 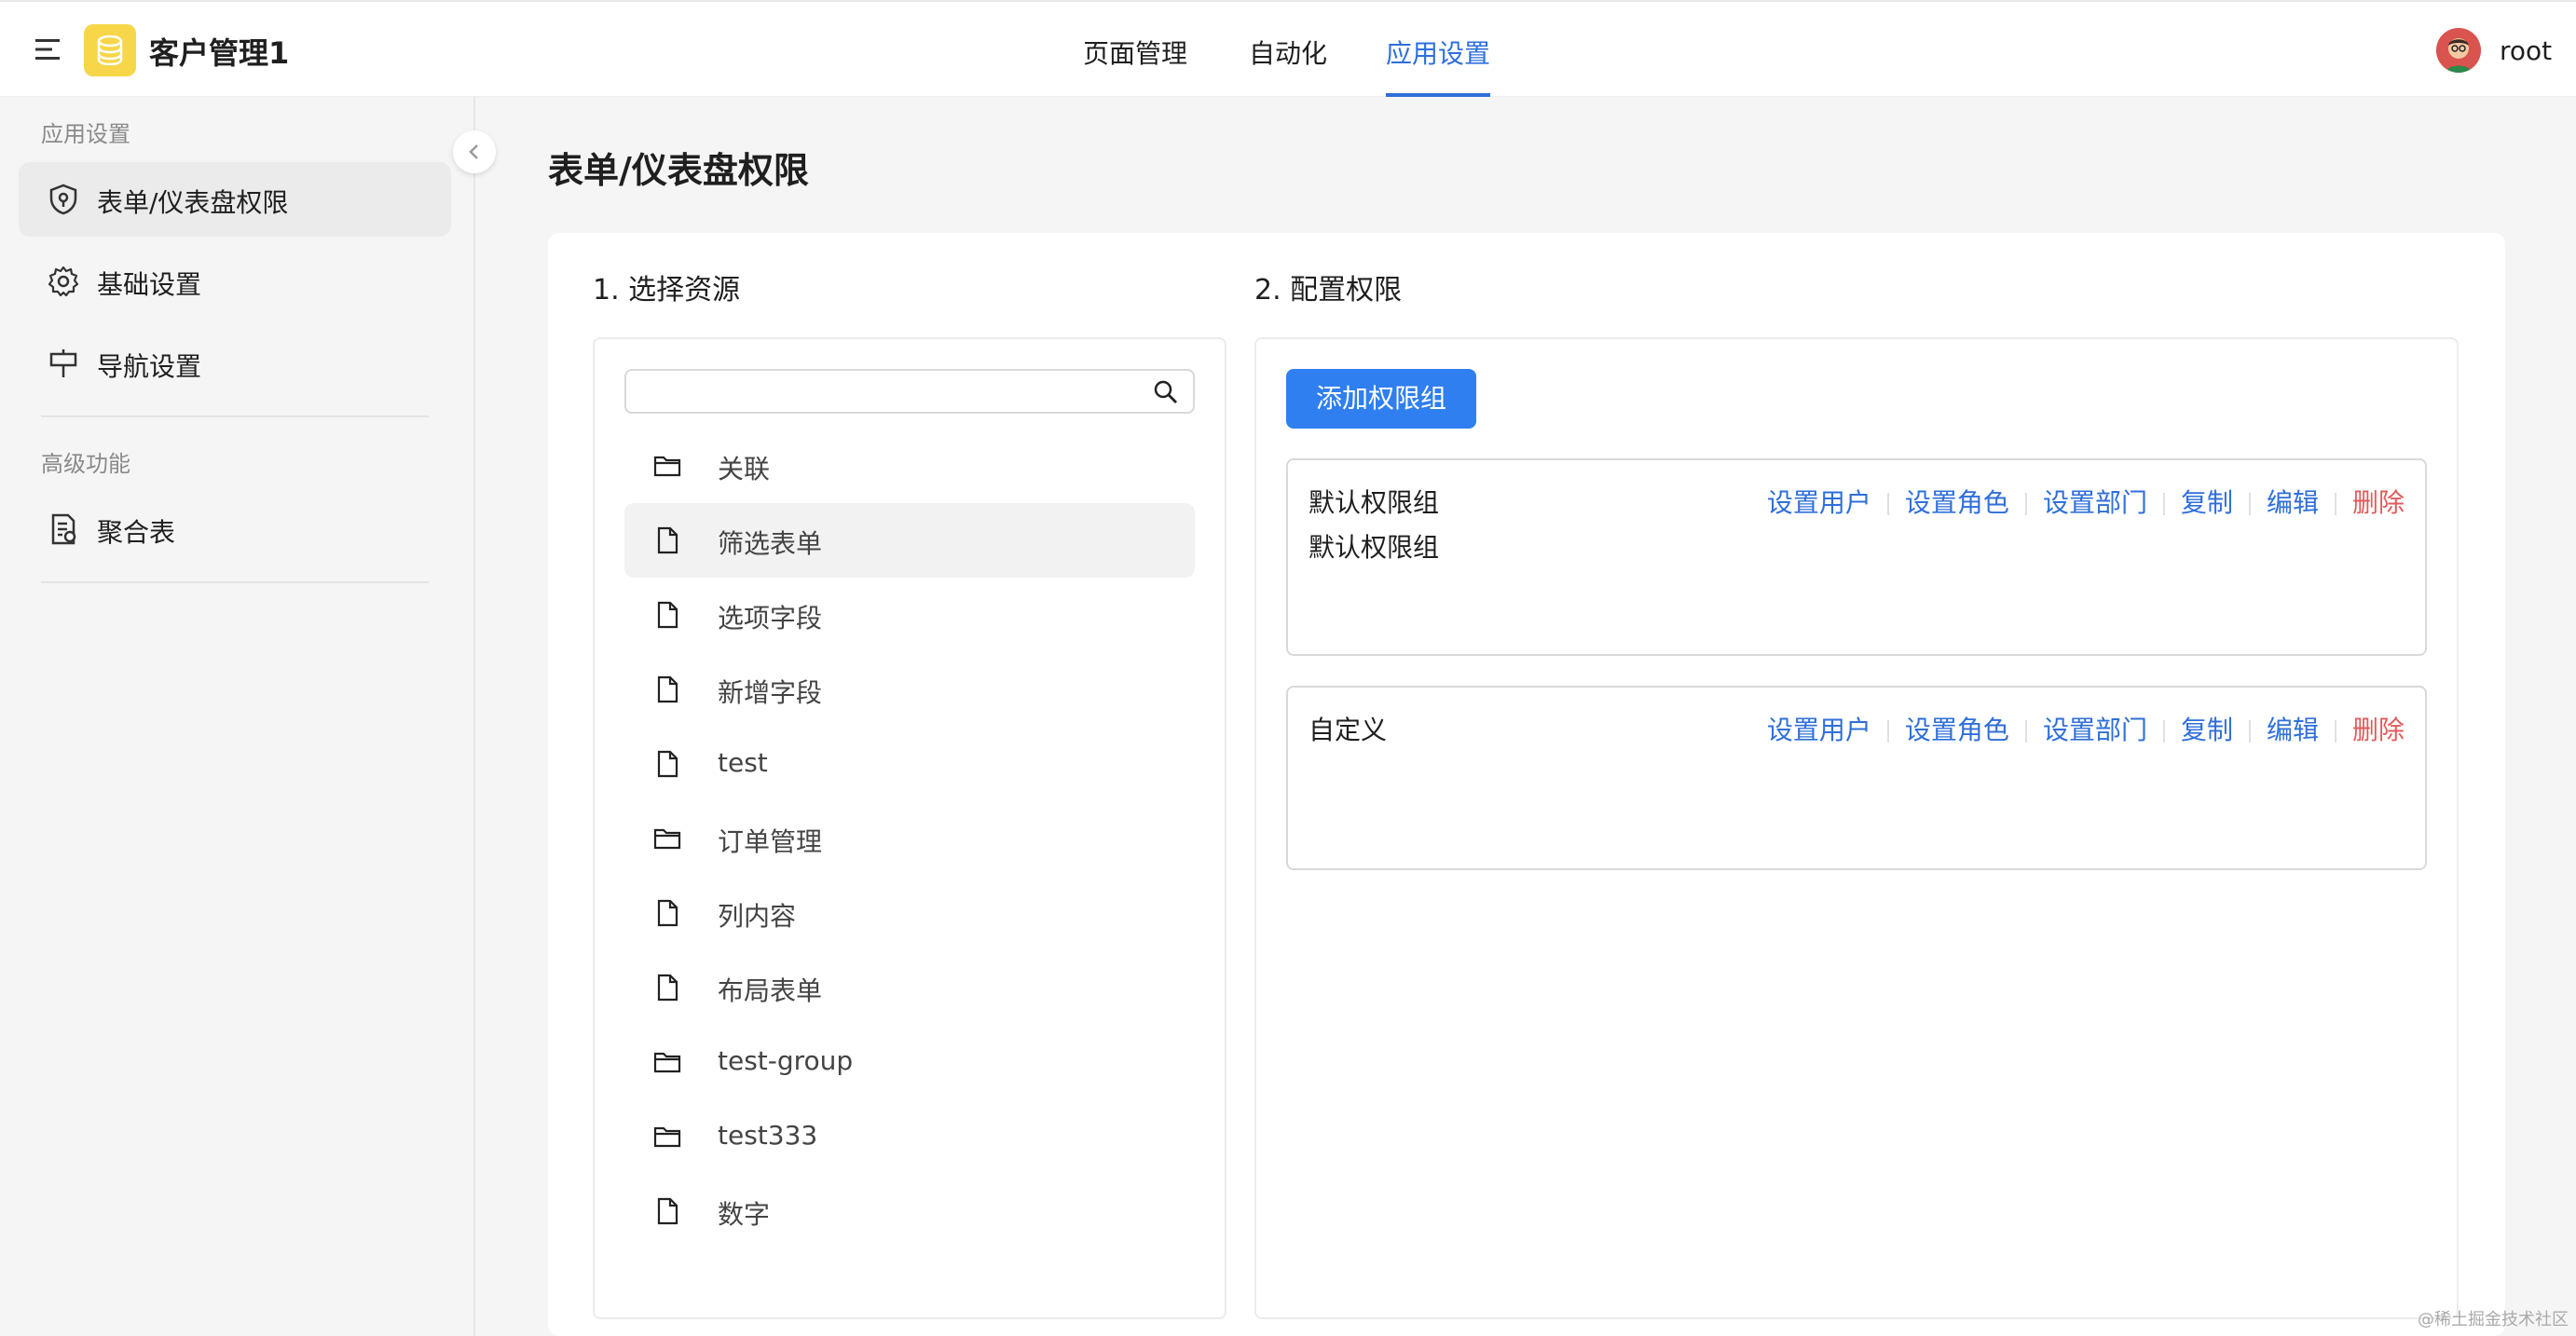 I want to click on resource-item-folder: 关联, so click(x=909, y=466).